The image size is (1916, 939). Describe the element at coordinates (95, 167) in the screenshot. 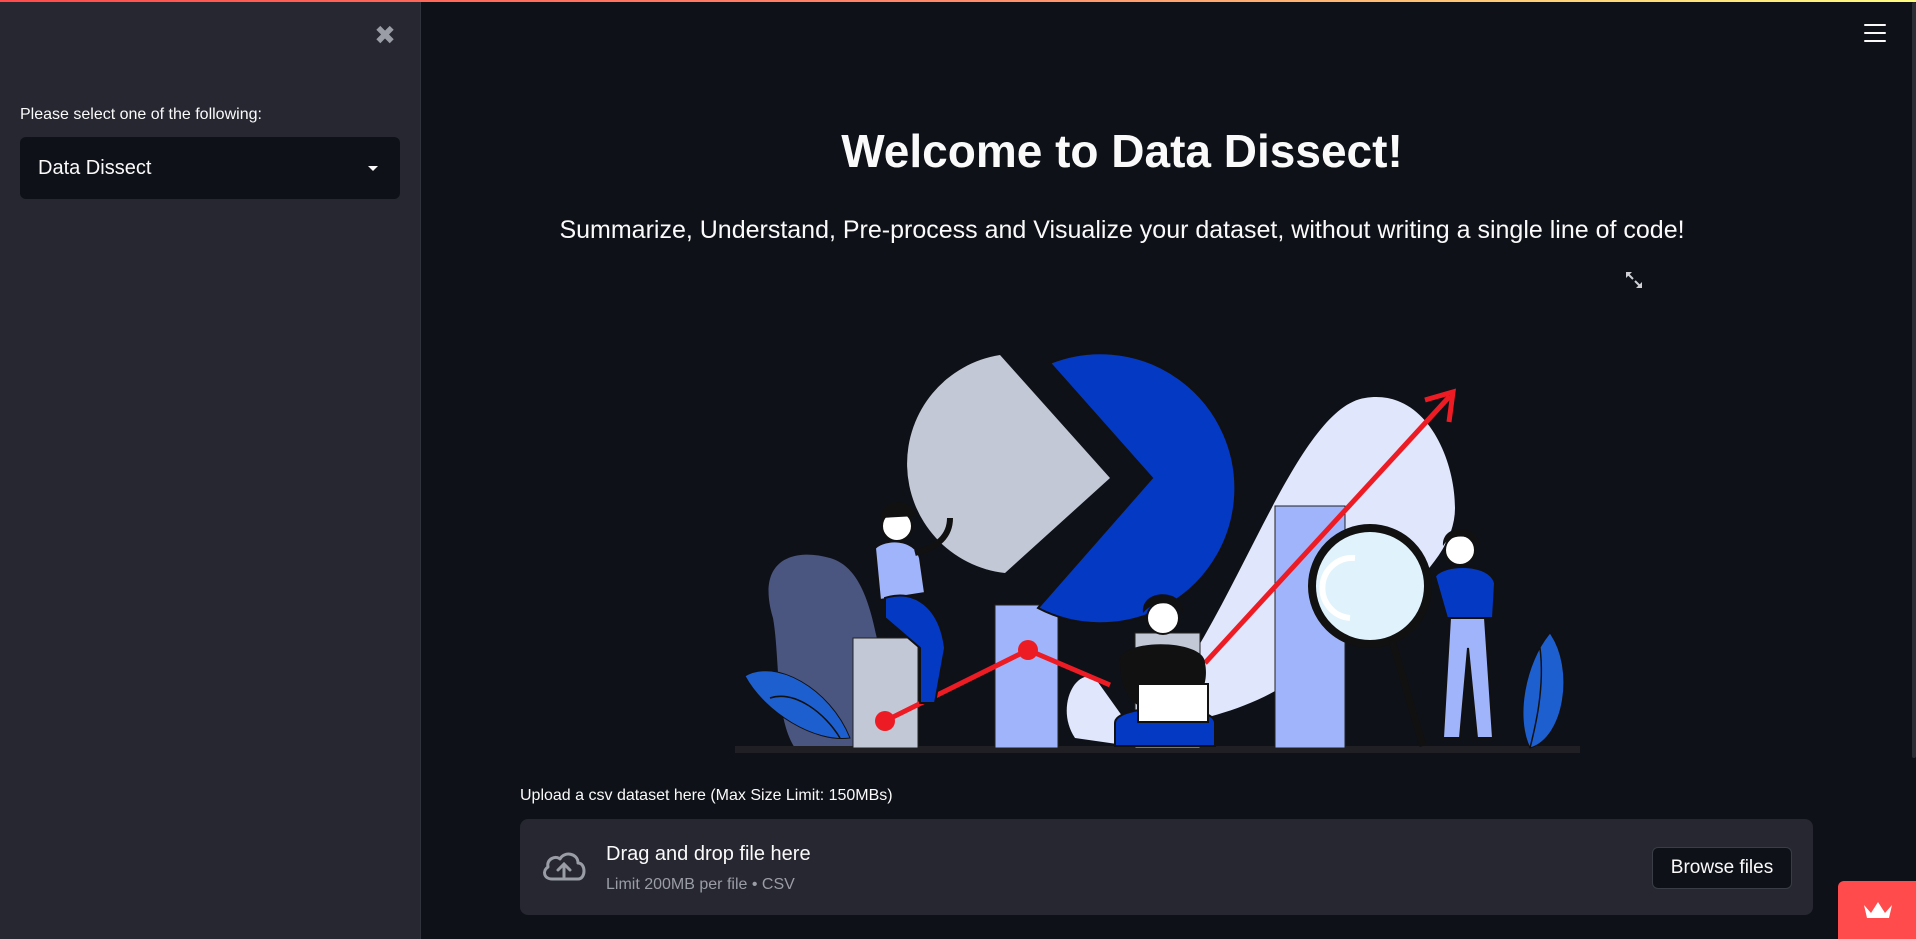

I see `select-value: Data Dissect` at that location.